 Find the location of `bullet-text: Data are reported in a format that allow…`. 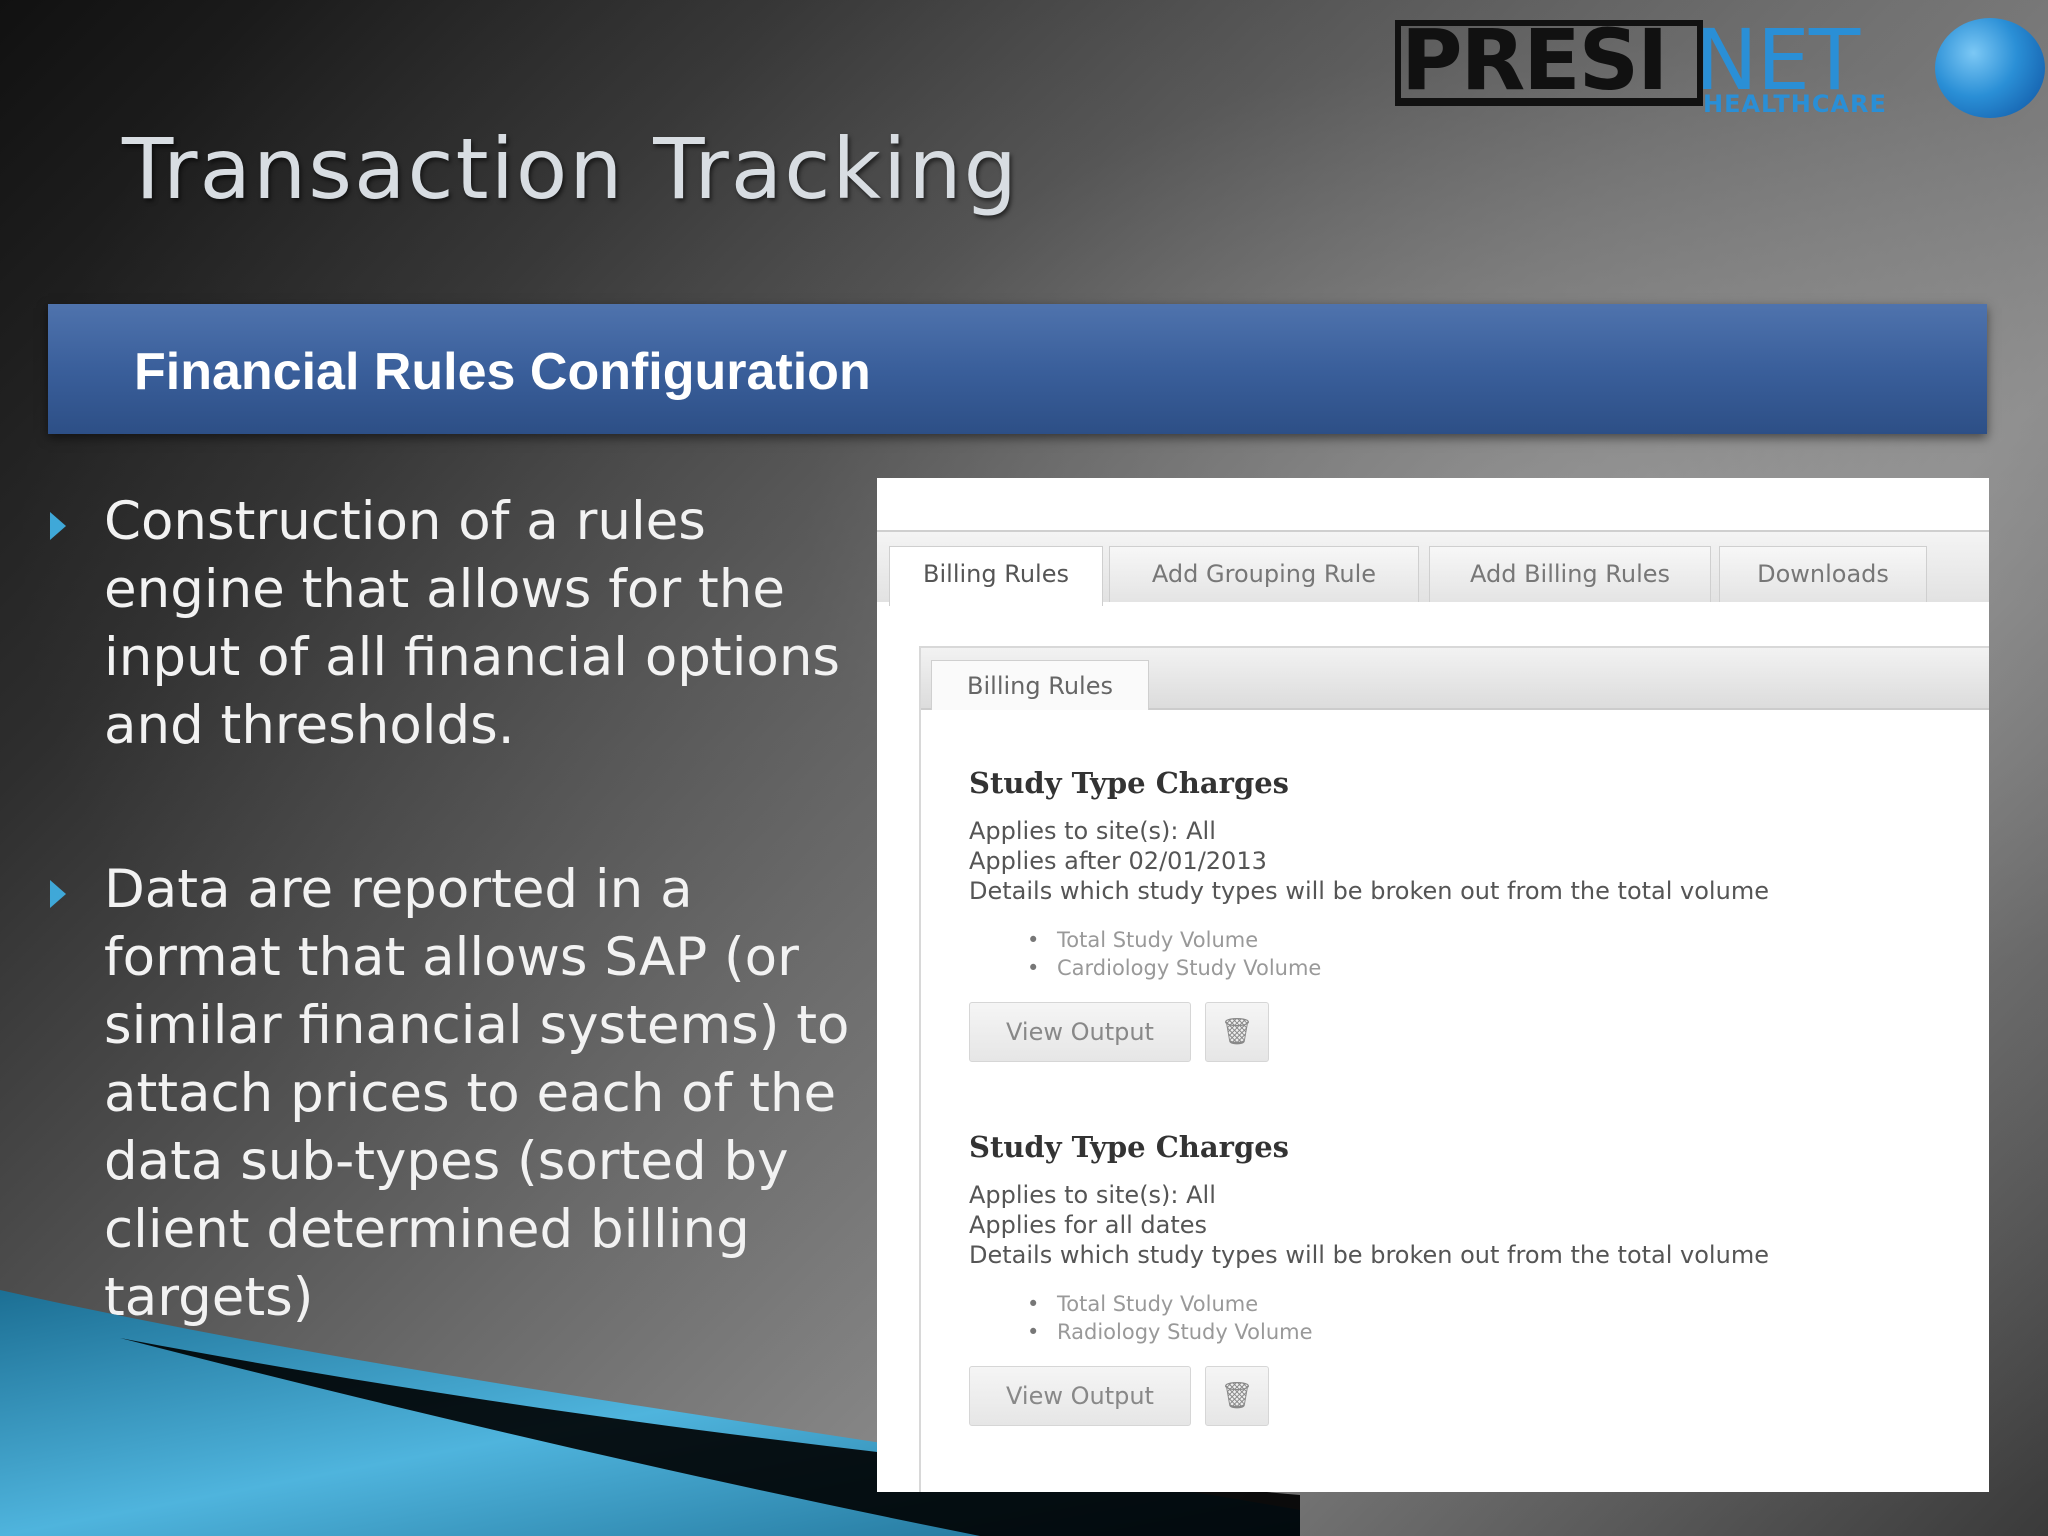

bullet-text: Data are reported in a format that allow… is located at coordinates (477, 1093).